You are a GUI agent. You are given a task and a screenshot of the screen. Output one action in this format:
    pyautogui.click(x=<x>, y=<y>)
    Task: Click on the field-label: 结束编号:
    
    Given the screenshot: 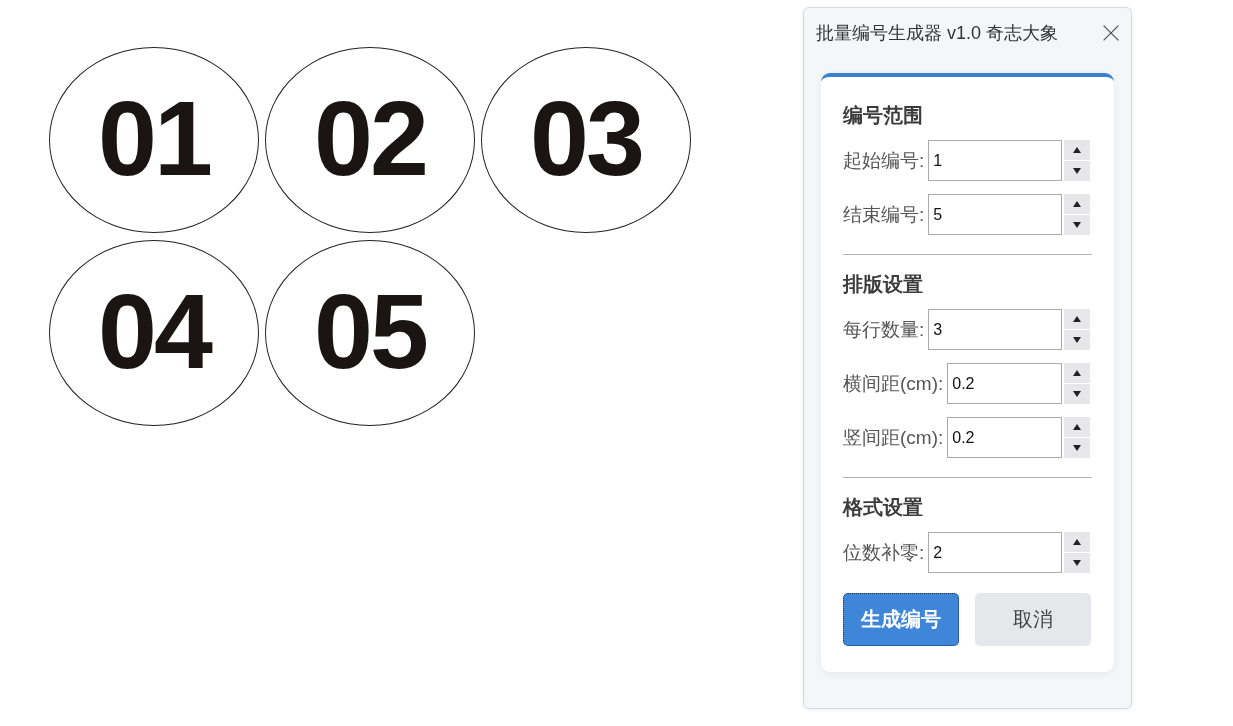 What is the action you would take?
    pyautogui.click(x=884, y=214)
    